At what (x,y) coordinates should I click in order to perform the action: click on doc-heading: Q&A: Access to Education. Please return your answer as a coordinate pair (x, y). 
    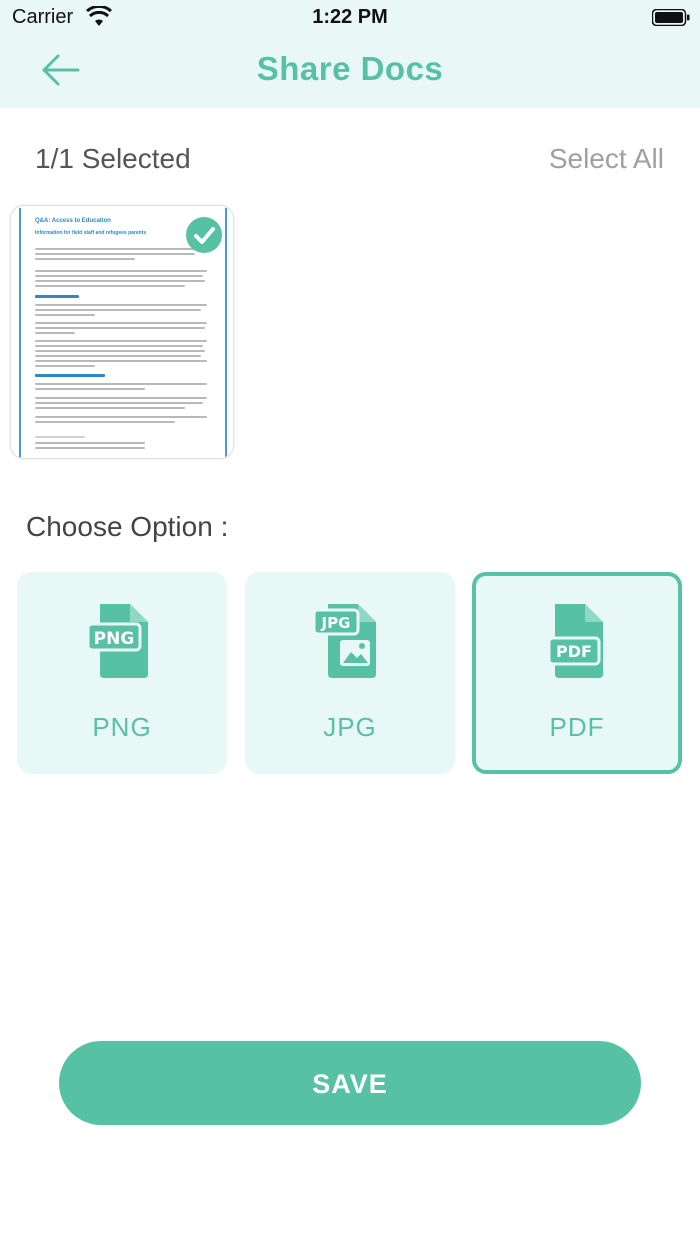
    Looking at the image, I should click on (73, 221).